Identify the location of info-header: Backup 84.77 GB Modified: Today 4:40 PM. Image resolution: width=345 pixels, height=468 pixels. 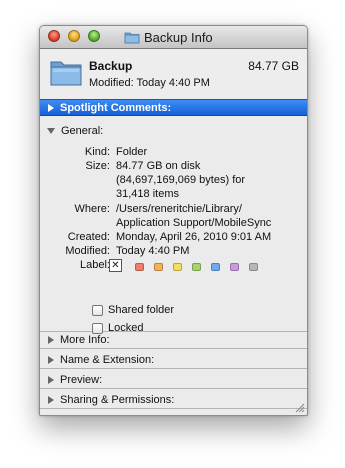
(173, 73).